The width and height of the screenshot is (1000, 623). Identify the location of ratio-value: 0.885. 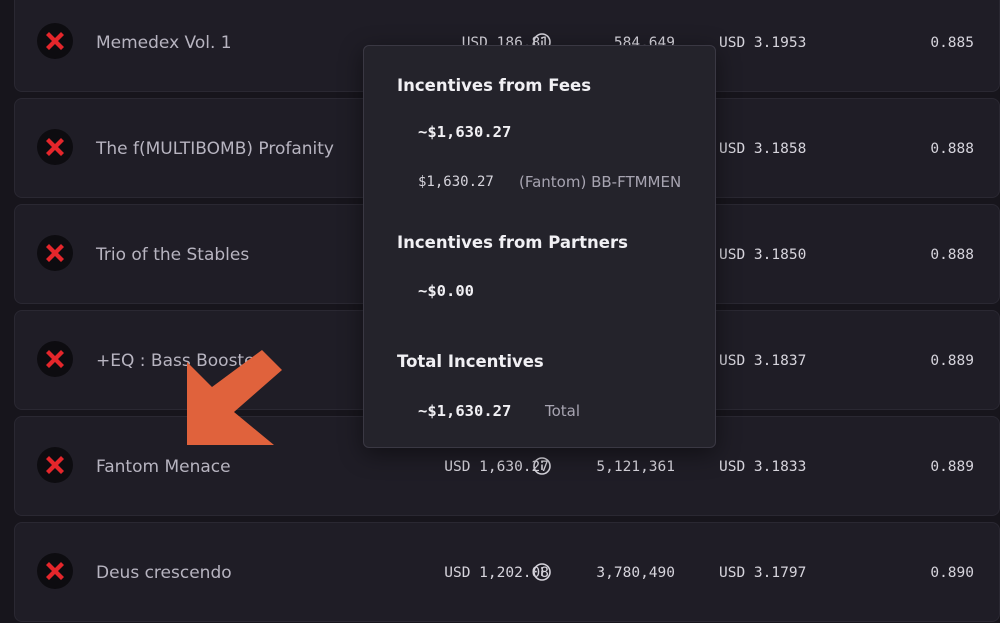
(952, 43).